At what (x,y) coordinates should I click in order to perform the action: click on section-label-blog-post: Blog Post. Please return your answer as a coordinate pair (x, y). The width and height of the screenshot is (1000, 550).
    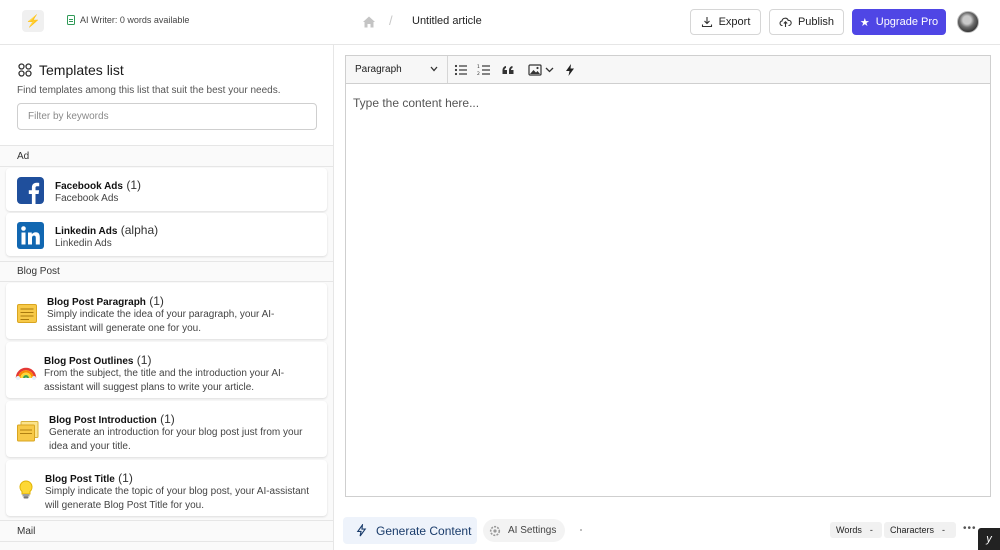
    Looking at the image, I should click on (38, 271).